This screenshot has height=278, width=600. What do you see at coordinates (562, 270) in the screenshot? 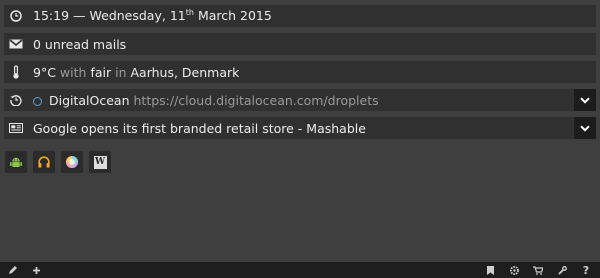
I see `wrench-icon` at bounding box center [562, 270].